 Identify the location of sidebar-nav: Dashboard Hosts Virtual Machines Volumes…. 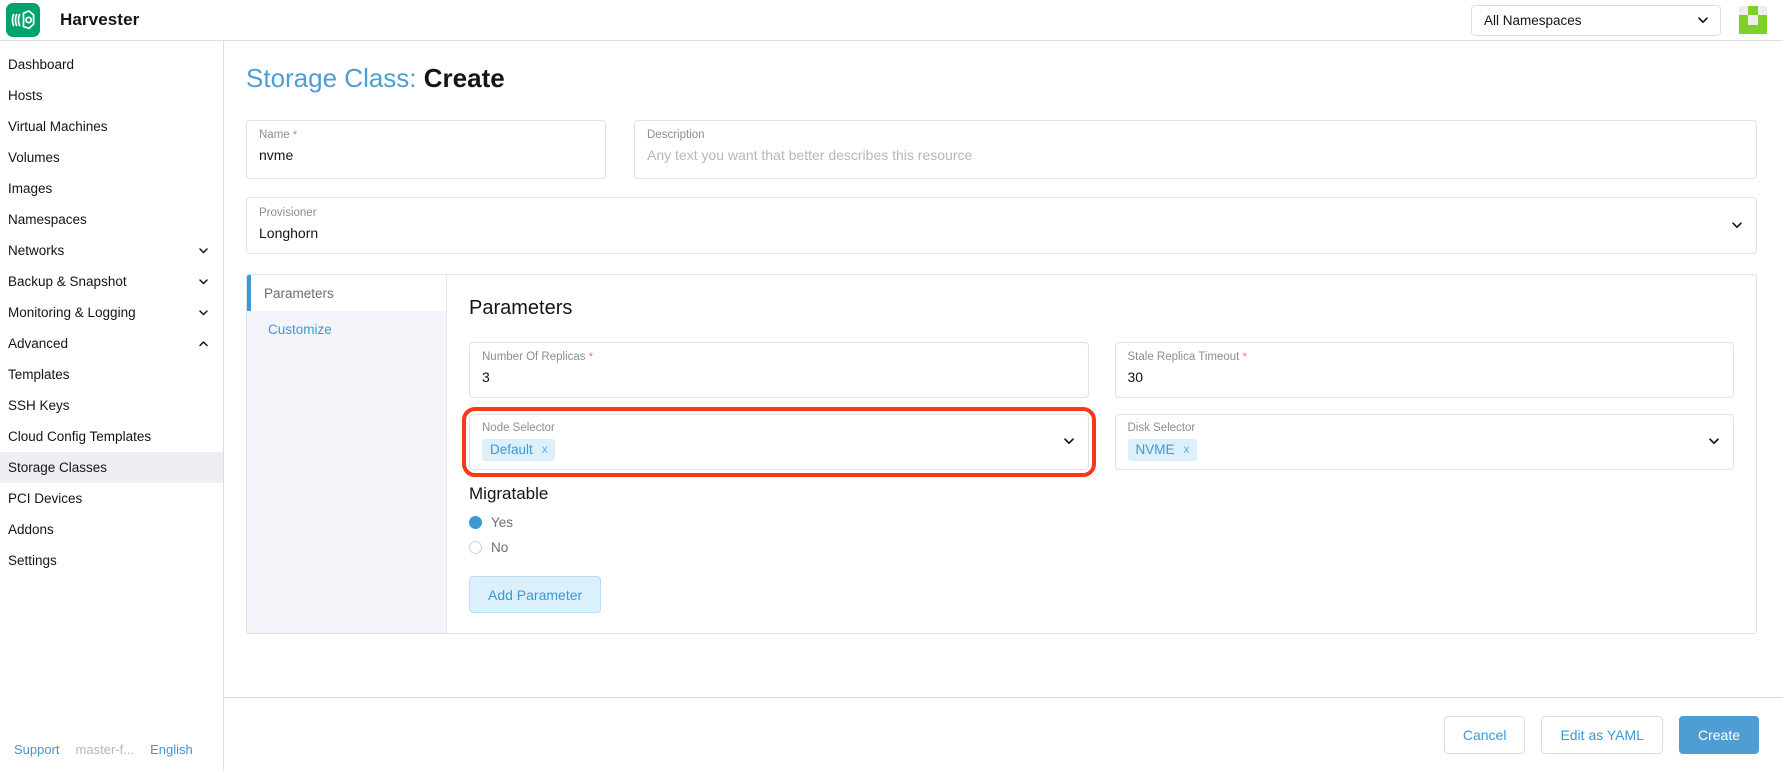
(112, 406).